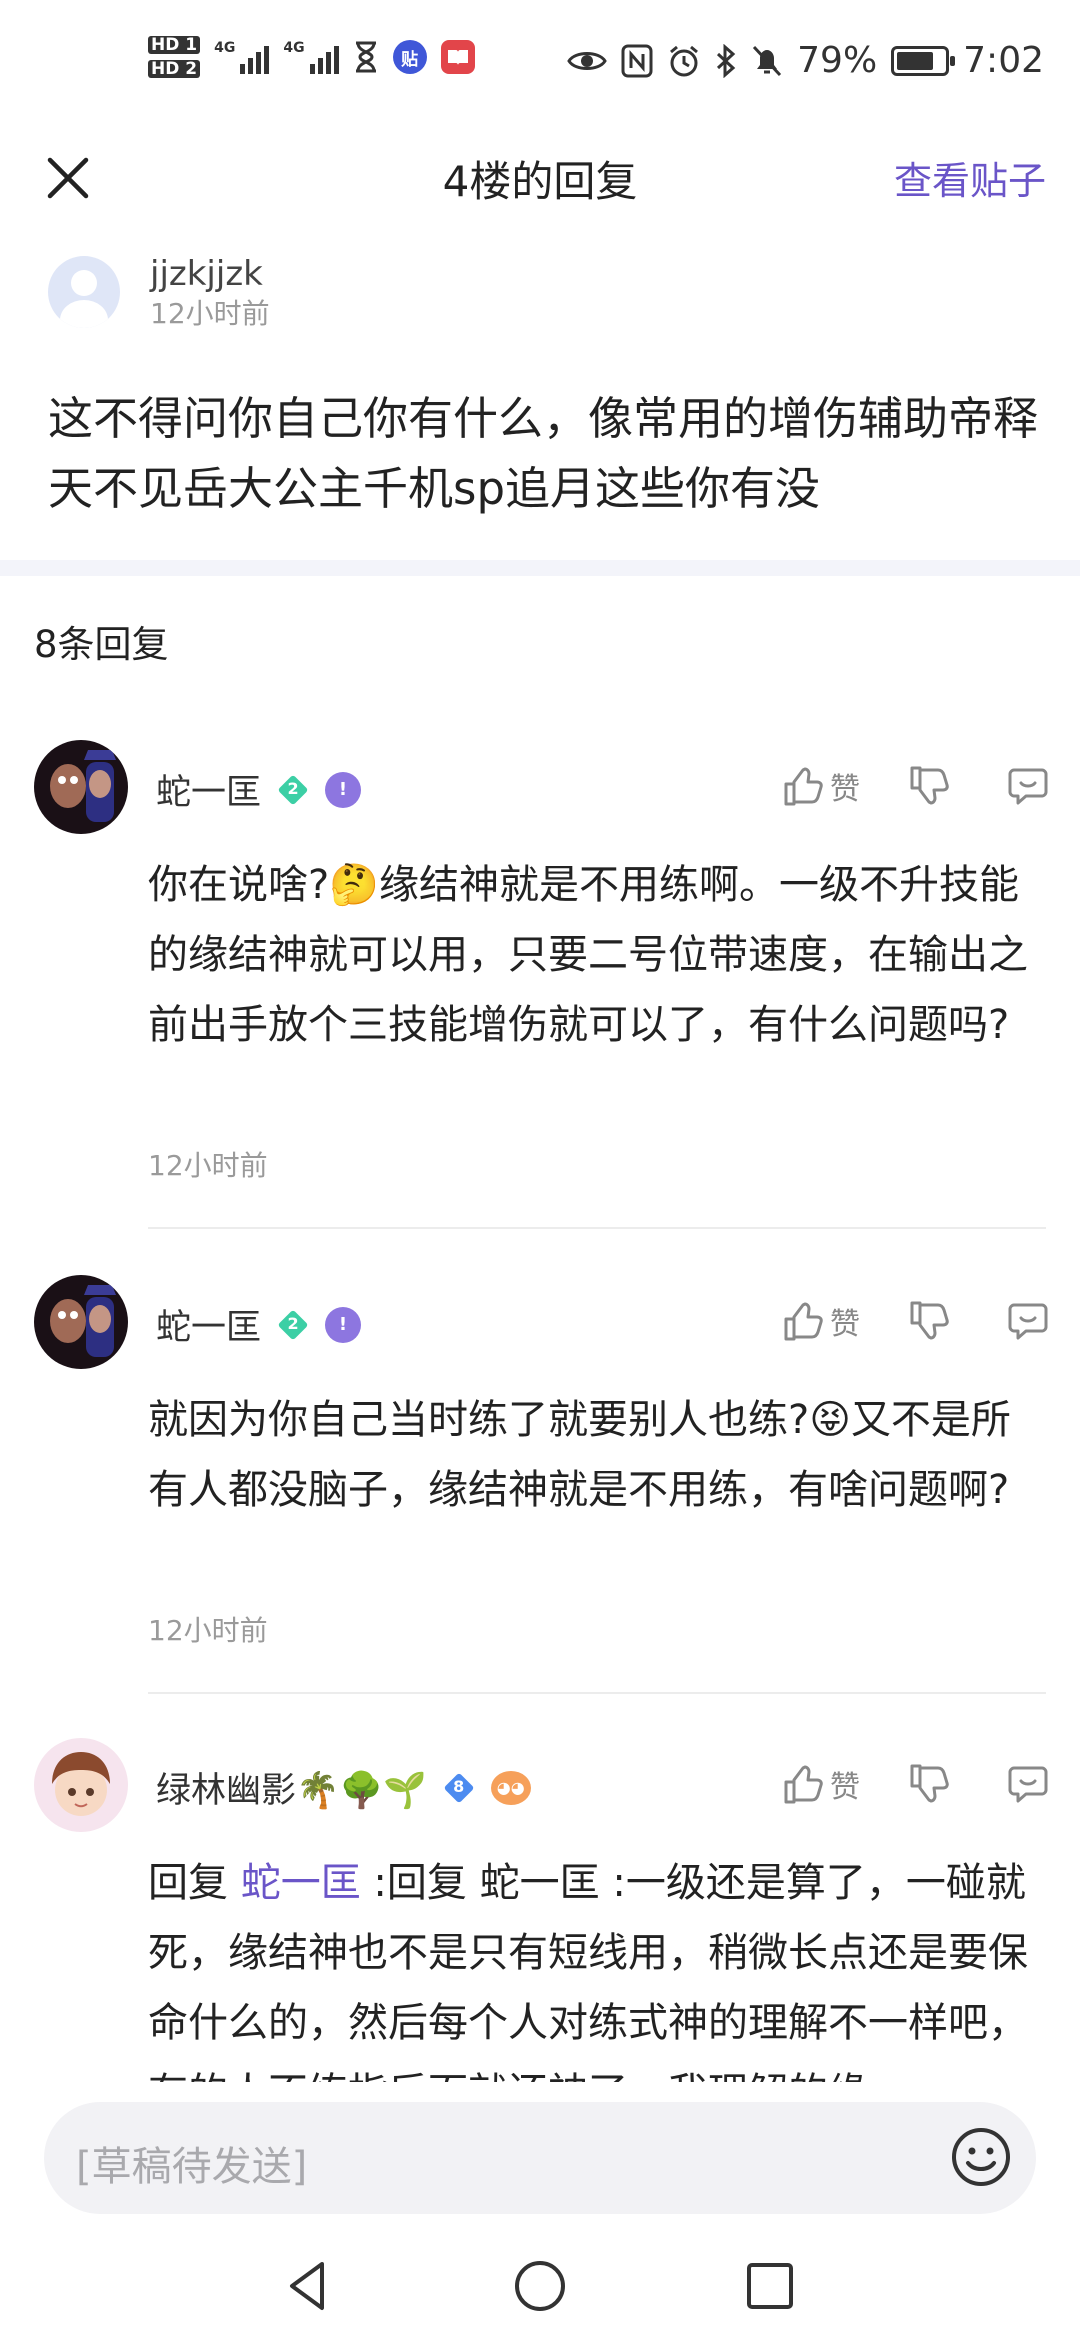  Describe the element at coordinates (837, 60) in the screenshot. I see `battery-percent: 79%` at that location.